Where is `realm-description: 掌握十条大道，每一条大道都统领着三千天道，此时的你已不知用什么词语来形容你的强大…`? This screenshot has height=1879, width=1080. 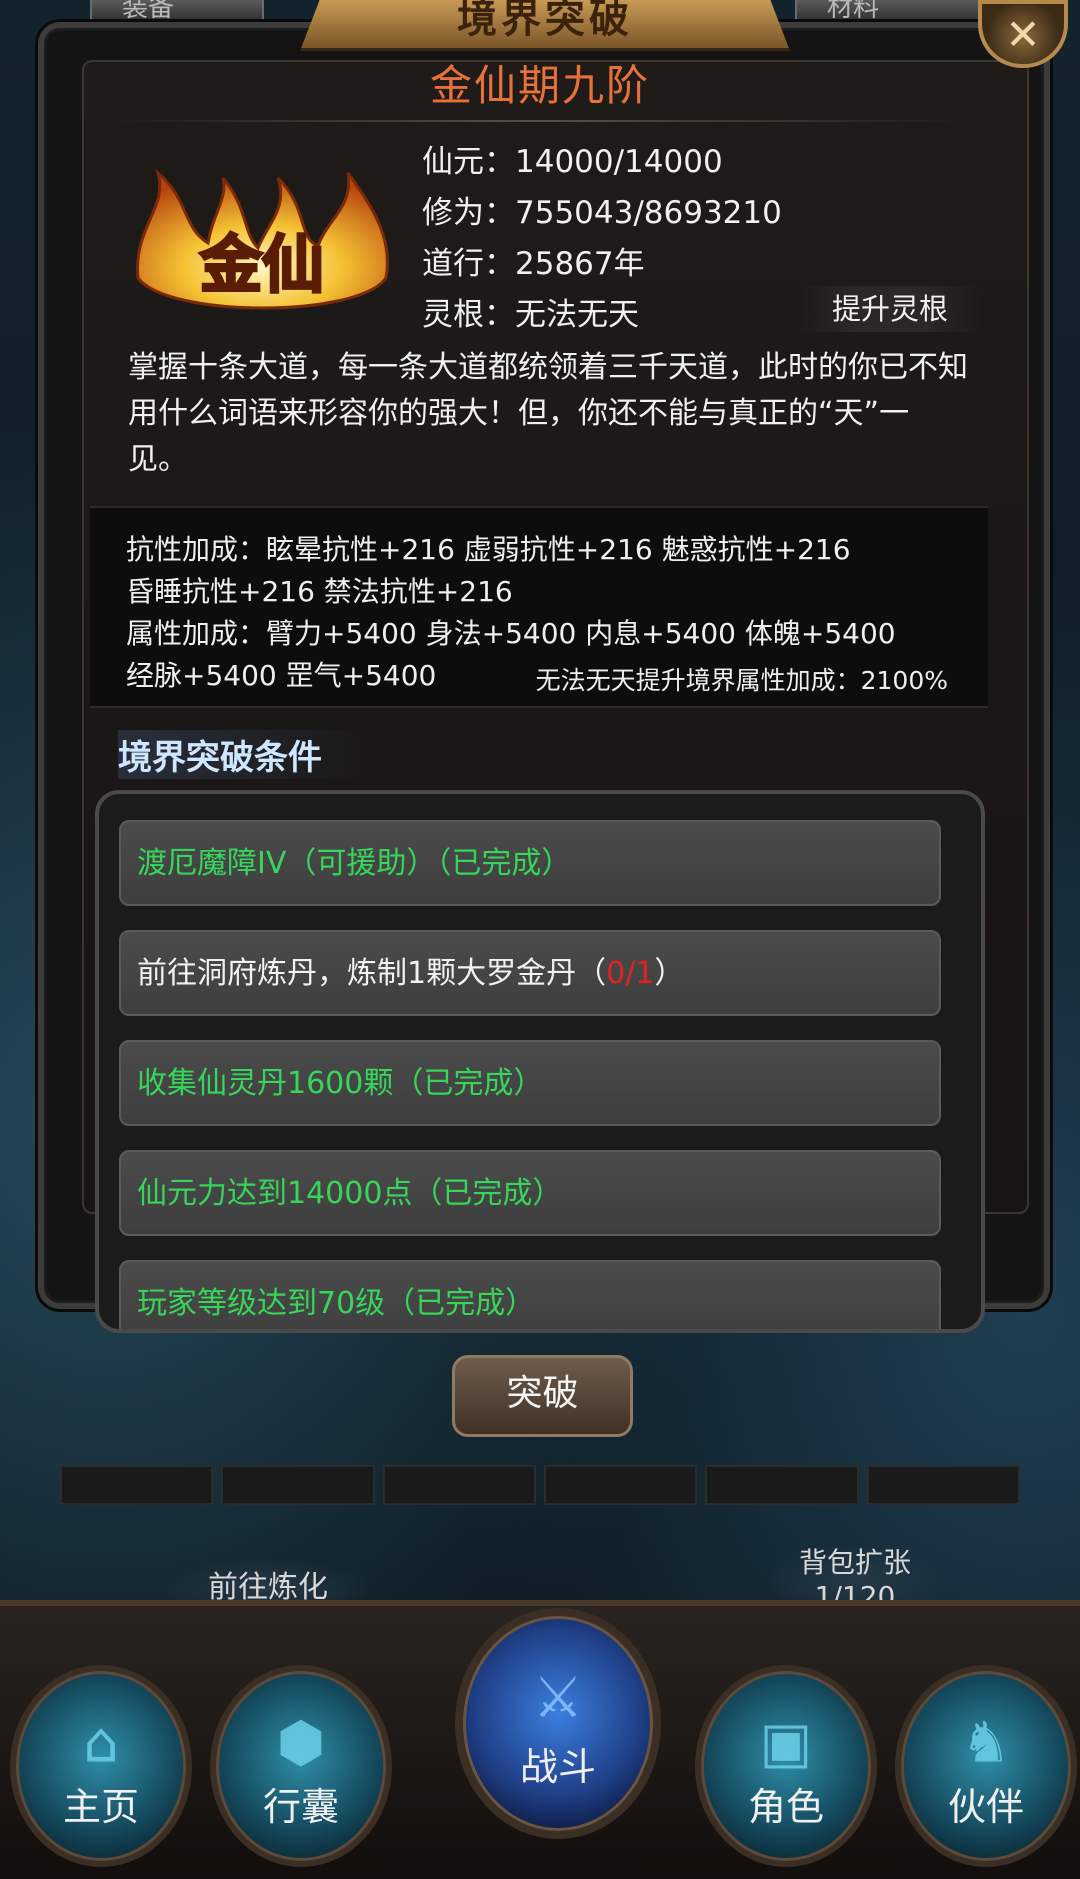 realm-description: 掌握十条大道，每一条大道都统领着三千天道，此时的你已不知用什么词语来形容你的强大… is located at coordinates (548, 413).